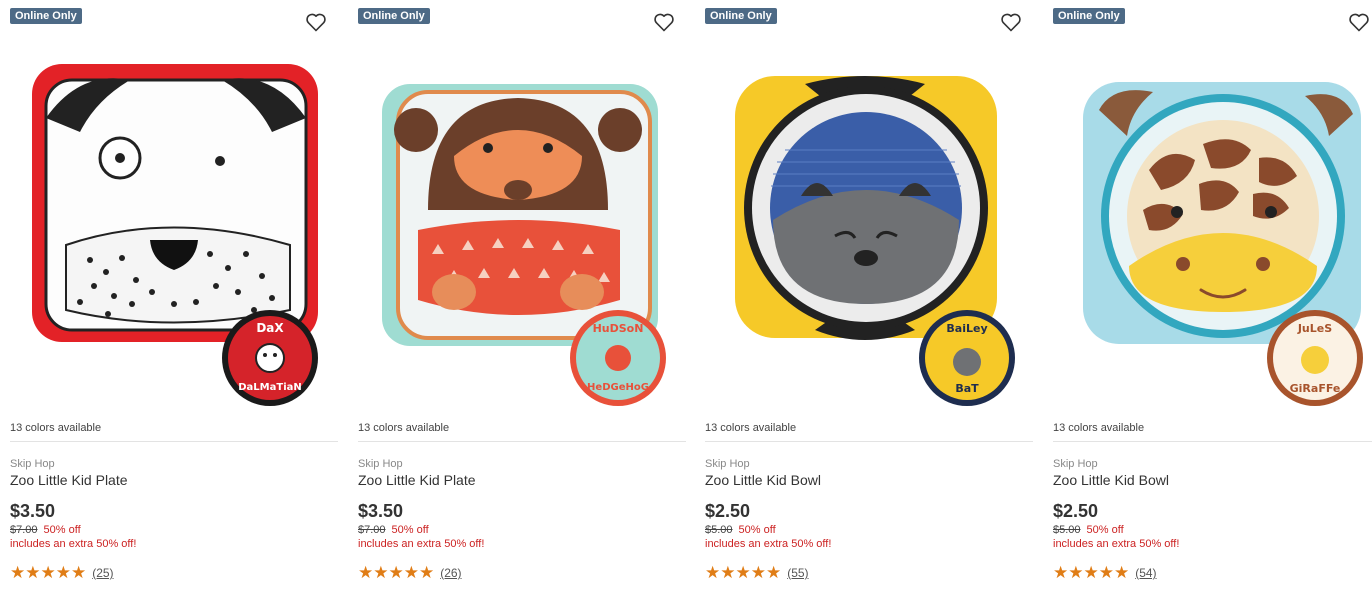  I want to click on rating-link: ★★★★★ (55), so click(757, 573).